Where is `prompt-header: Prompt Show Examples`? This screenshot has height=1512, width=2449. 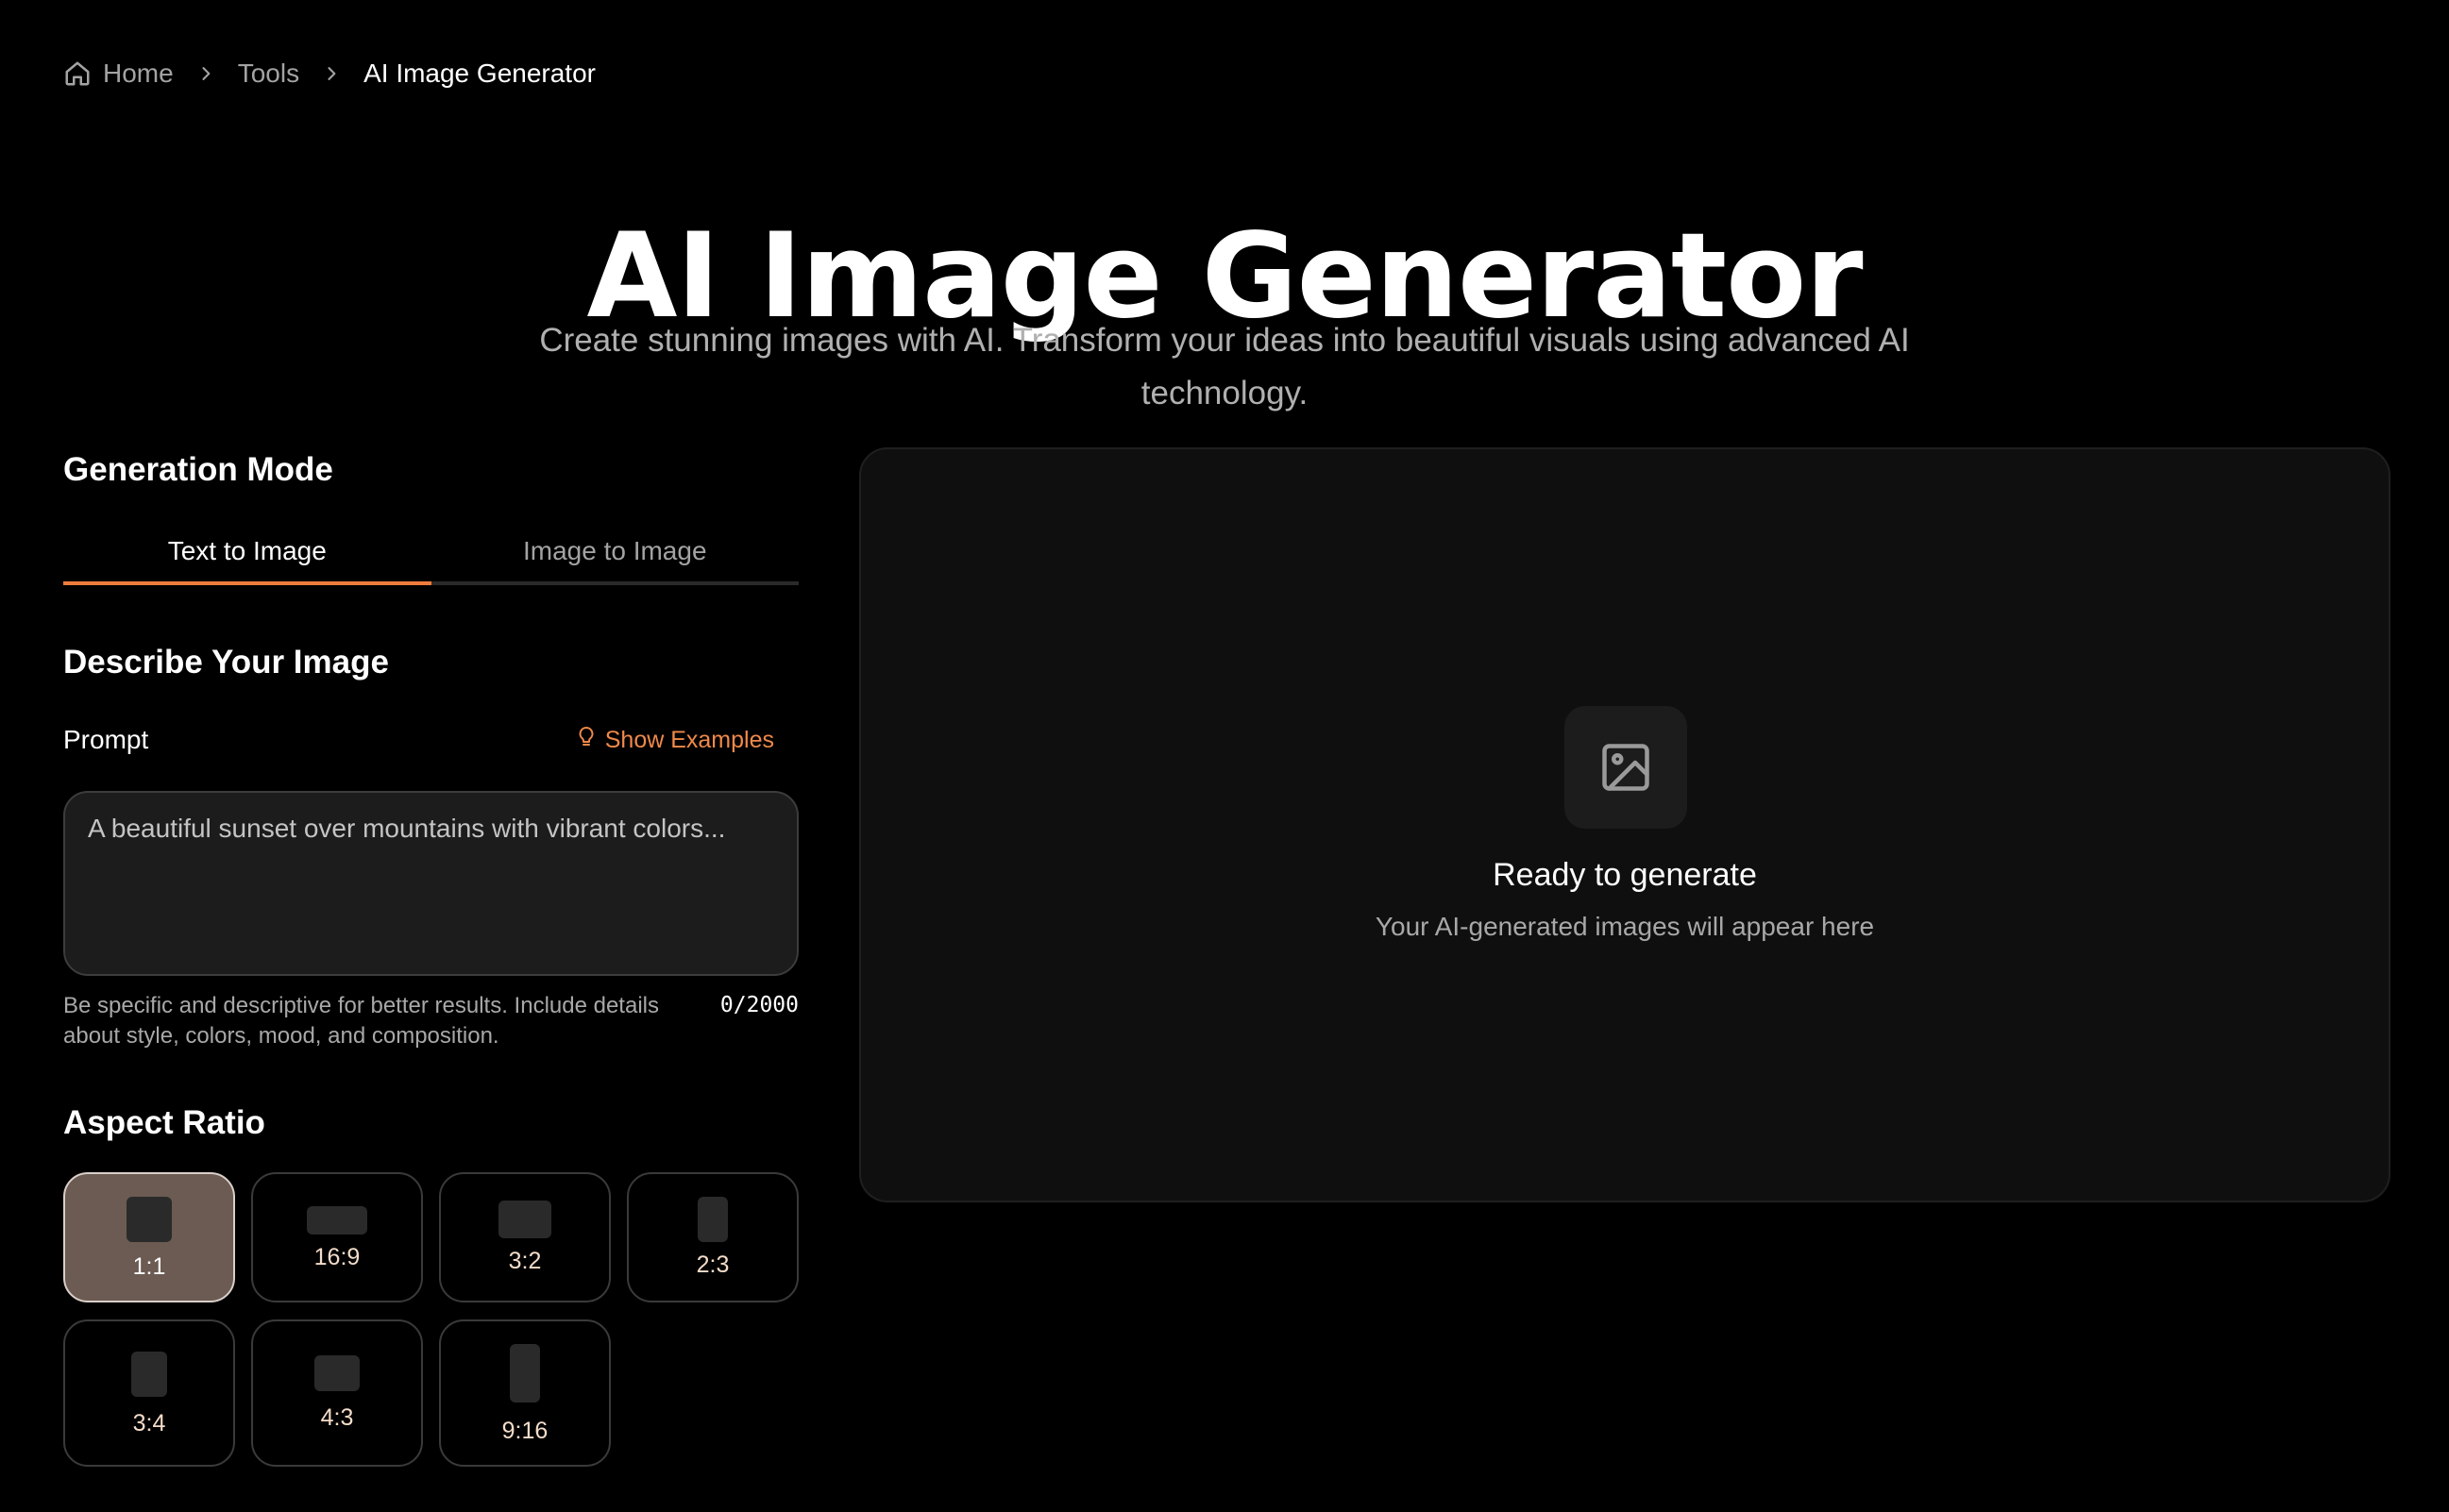 prompt-header: Prompt Show Examples is located at coordinates (431, 740).